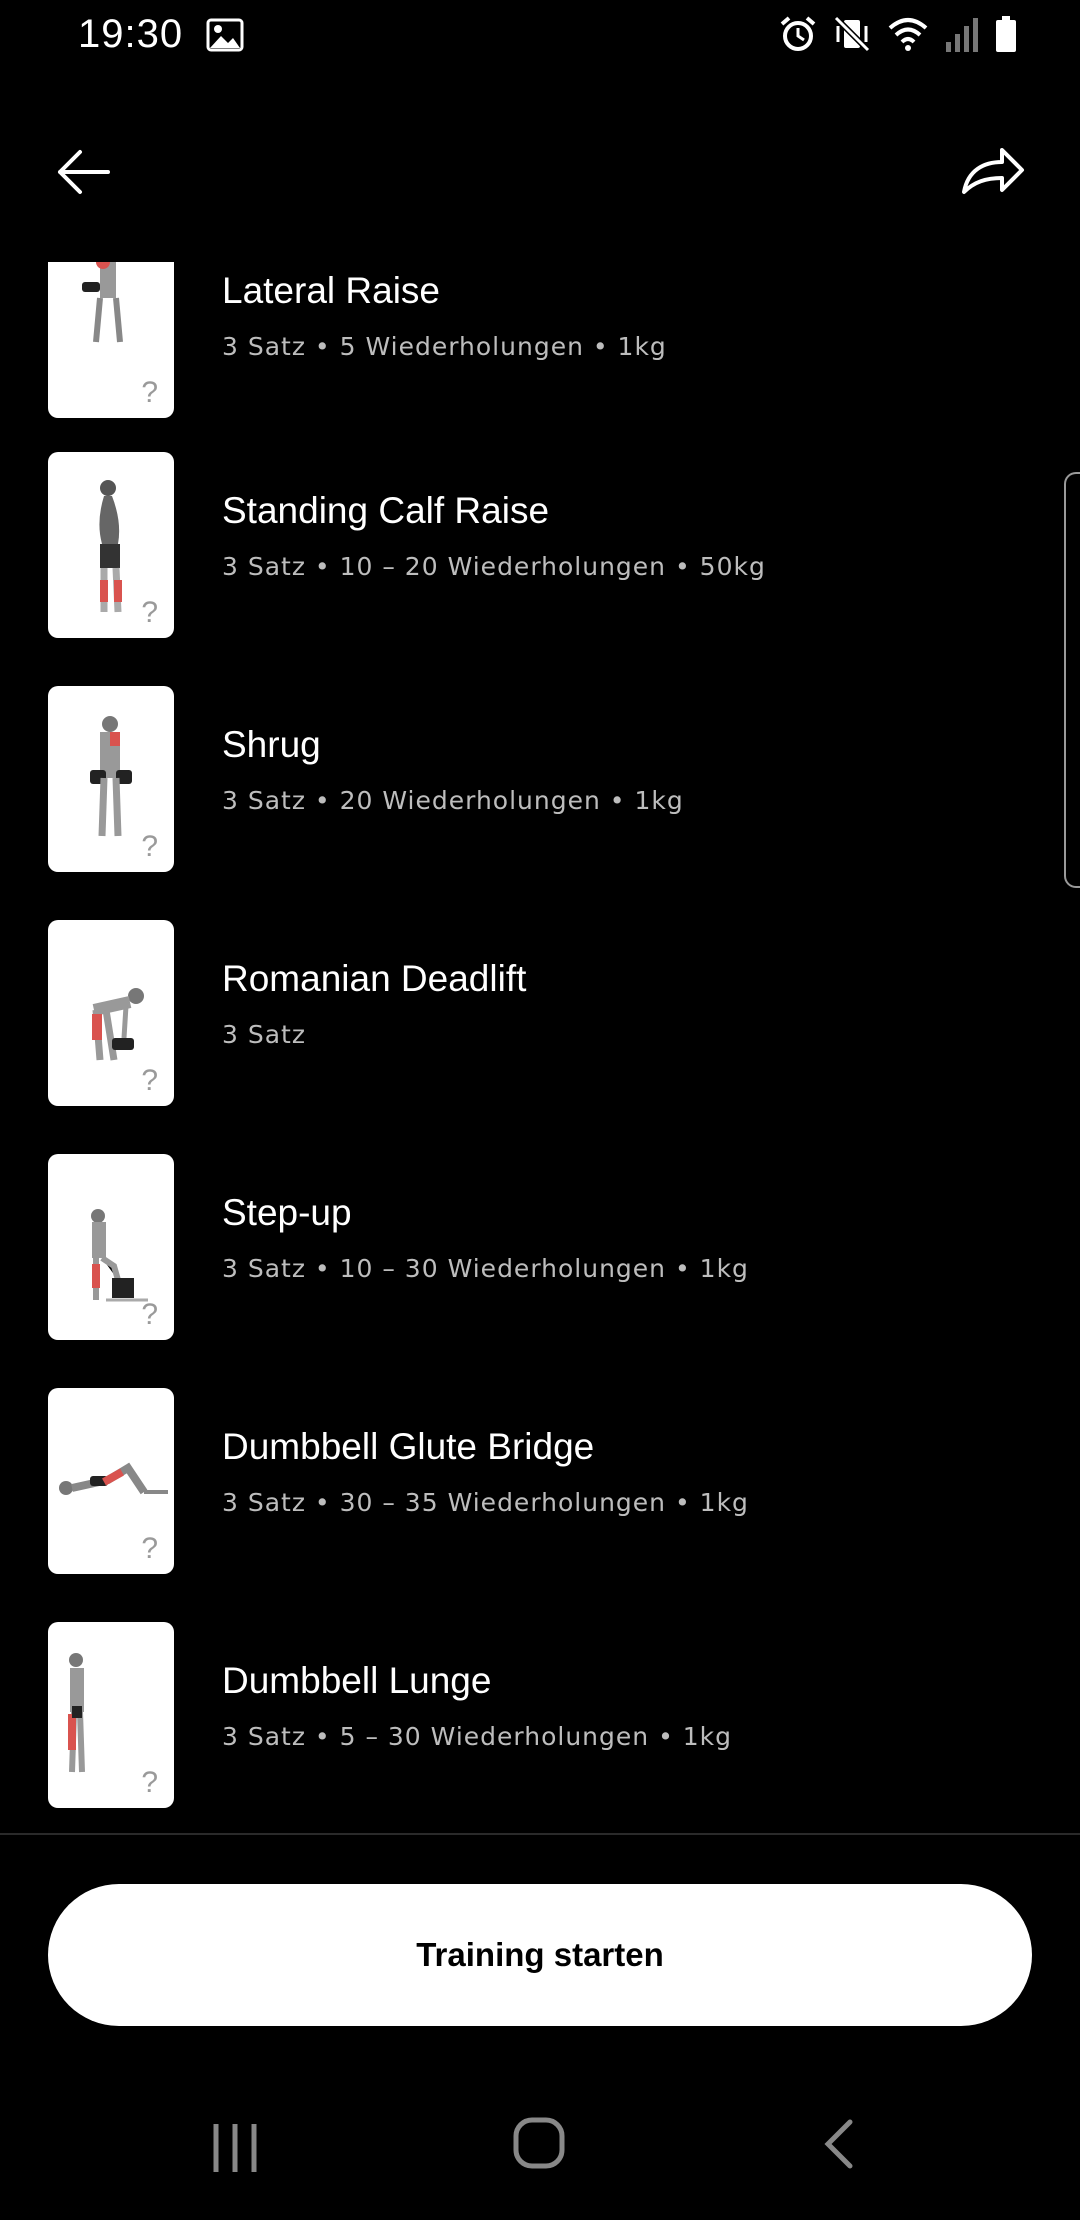 This screenshot has height=2220, width=1080. I want to click on arrow-left-icon, so click(84, 172).